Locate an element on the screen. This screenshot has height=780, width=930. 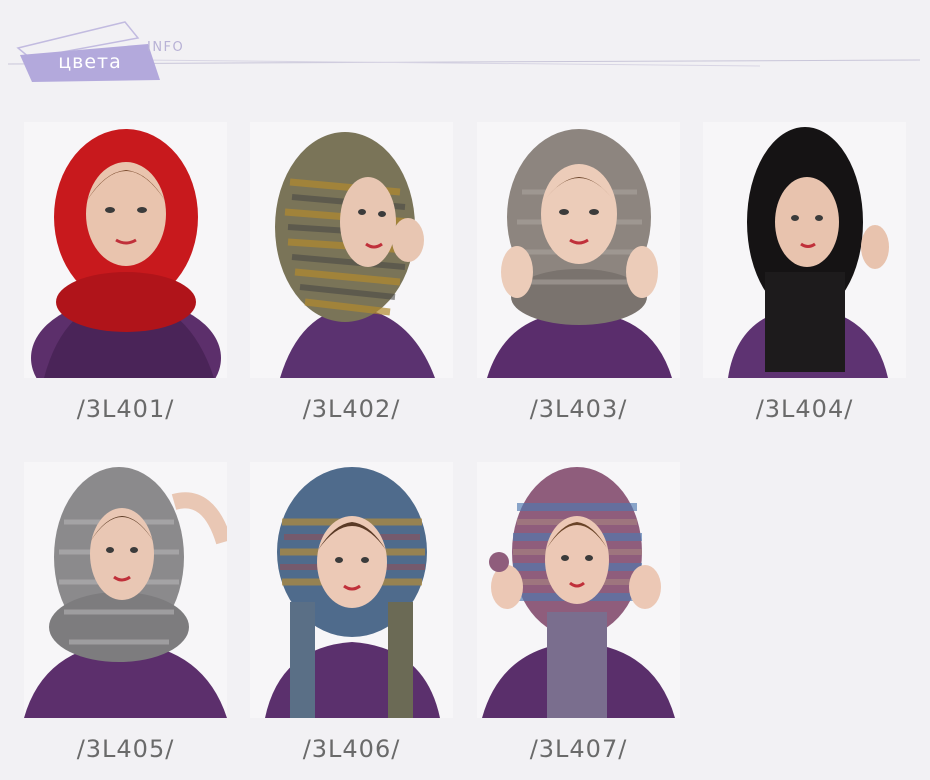
product-code-label: /3L402/ is located at coordinates (351, 409).